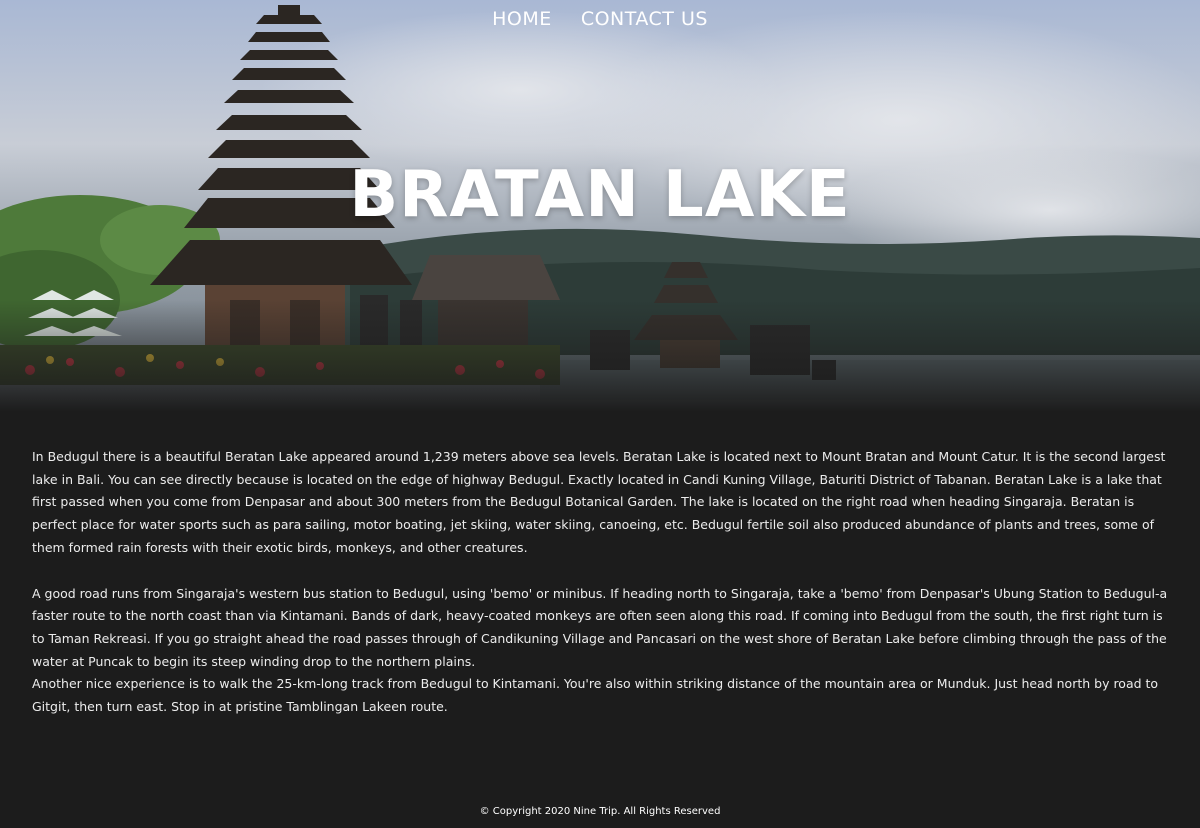 This screenshot has width=1200, height=828. I want to click on nav-home-link: HOME, so click(522, 19).